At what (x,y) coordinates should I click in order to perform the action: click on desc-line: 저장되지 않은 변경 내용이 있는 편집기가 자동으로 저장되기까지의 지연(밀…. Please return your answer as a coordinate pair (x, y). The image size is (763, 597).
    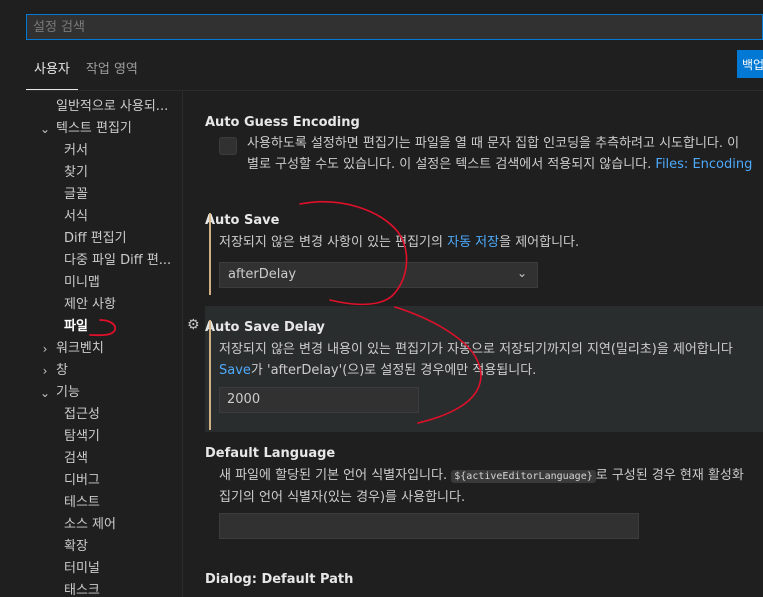
    Looking at the image, I should click on (476, 349).